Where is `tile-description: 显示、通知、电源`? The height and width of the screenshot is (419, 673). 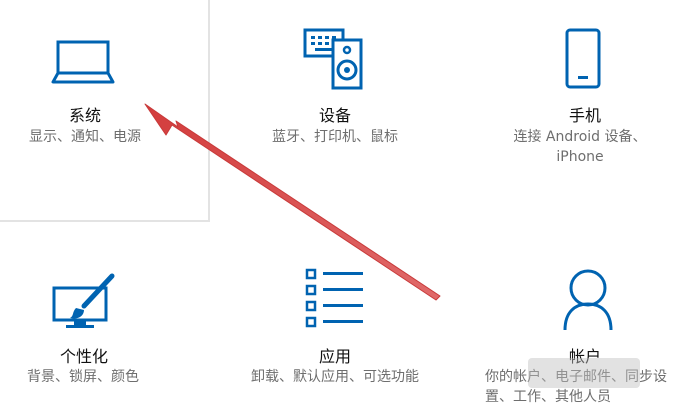 tile-description: 显示、通知、电源 is located at coordinates (85, 137).